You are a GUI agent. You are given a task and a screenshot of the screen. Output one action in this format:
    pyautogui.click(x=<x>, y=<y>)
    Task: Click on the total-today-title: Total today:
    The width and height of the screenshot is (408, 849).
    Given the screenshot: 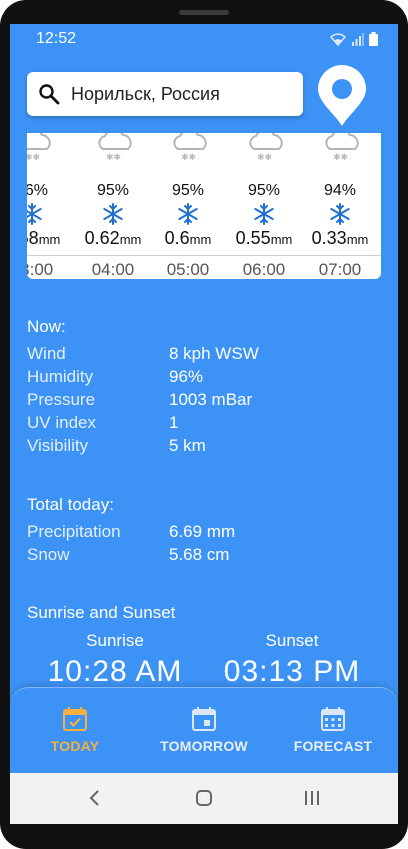 What is the action you would take?
    pyautogui.click(x=70, y=504)
    